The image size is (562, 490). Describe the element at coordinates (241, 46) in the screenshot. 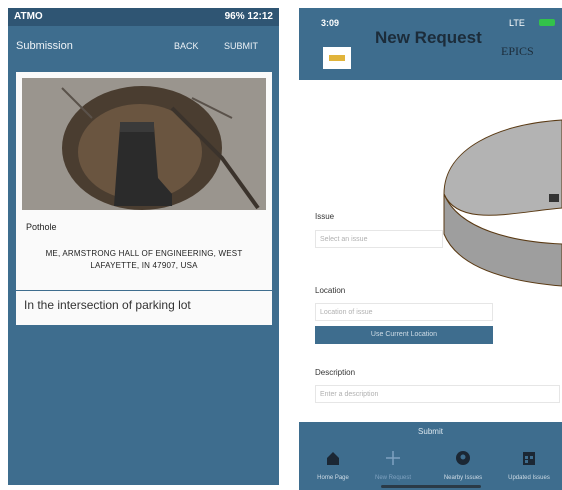

I see `submit-button: SUBMIT` at that location.